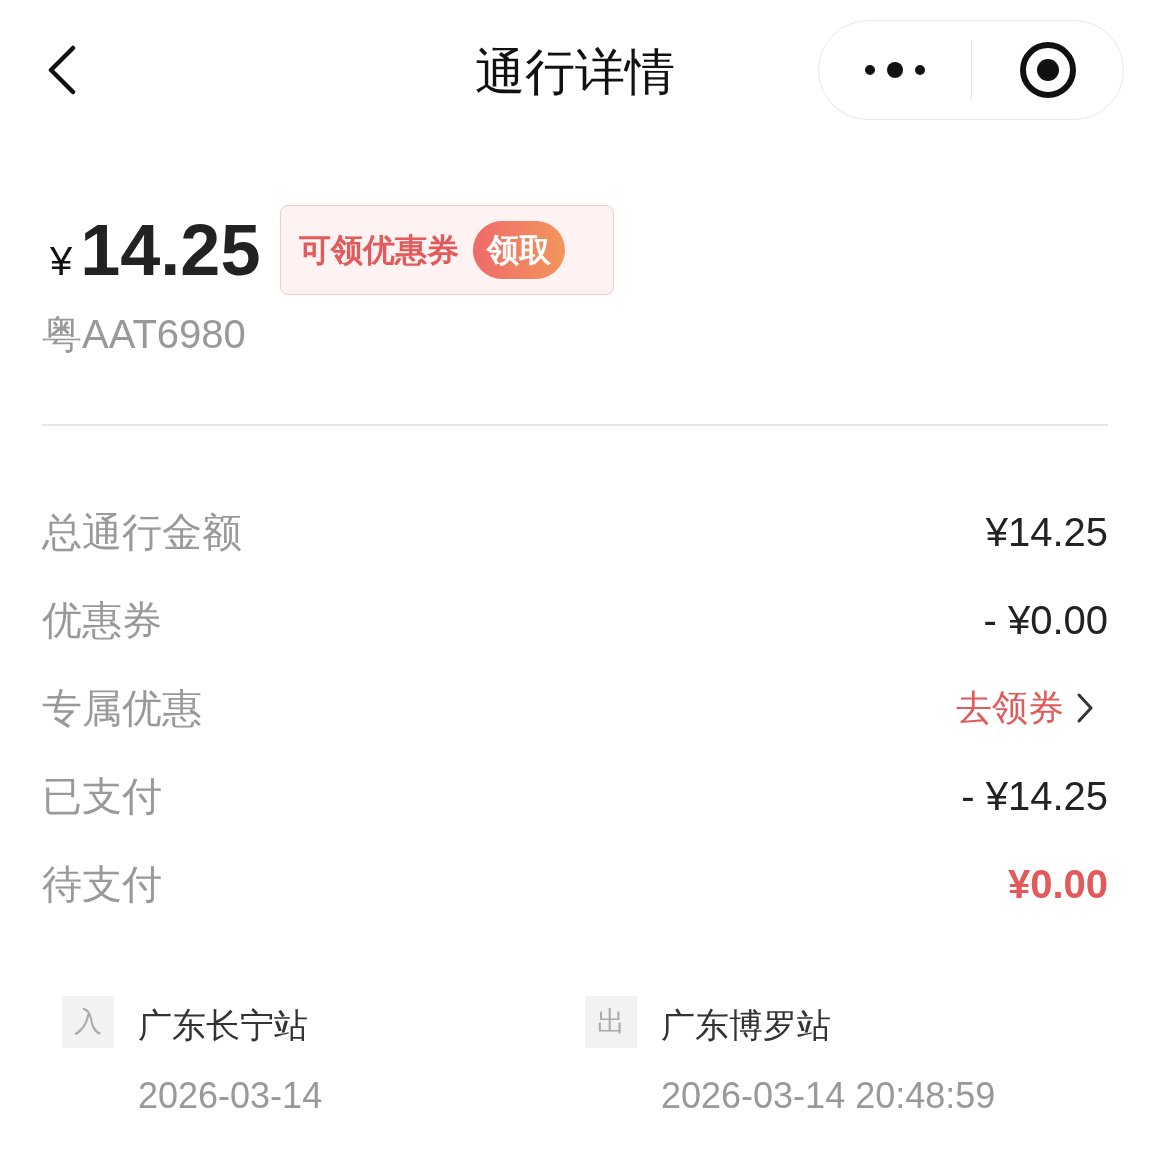  I want to click on license-plate: 粤AAT6980, so click(144, 334).